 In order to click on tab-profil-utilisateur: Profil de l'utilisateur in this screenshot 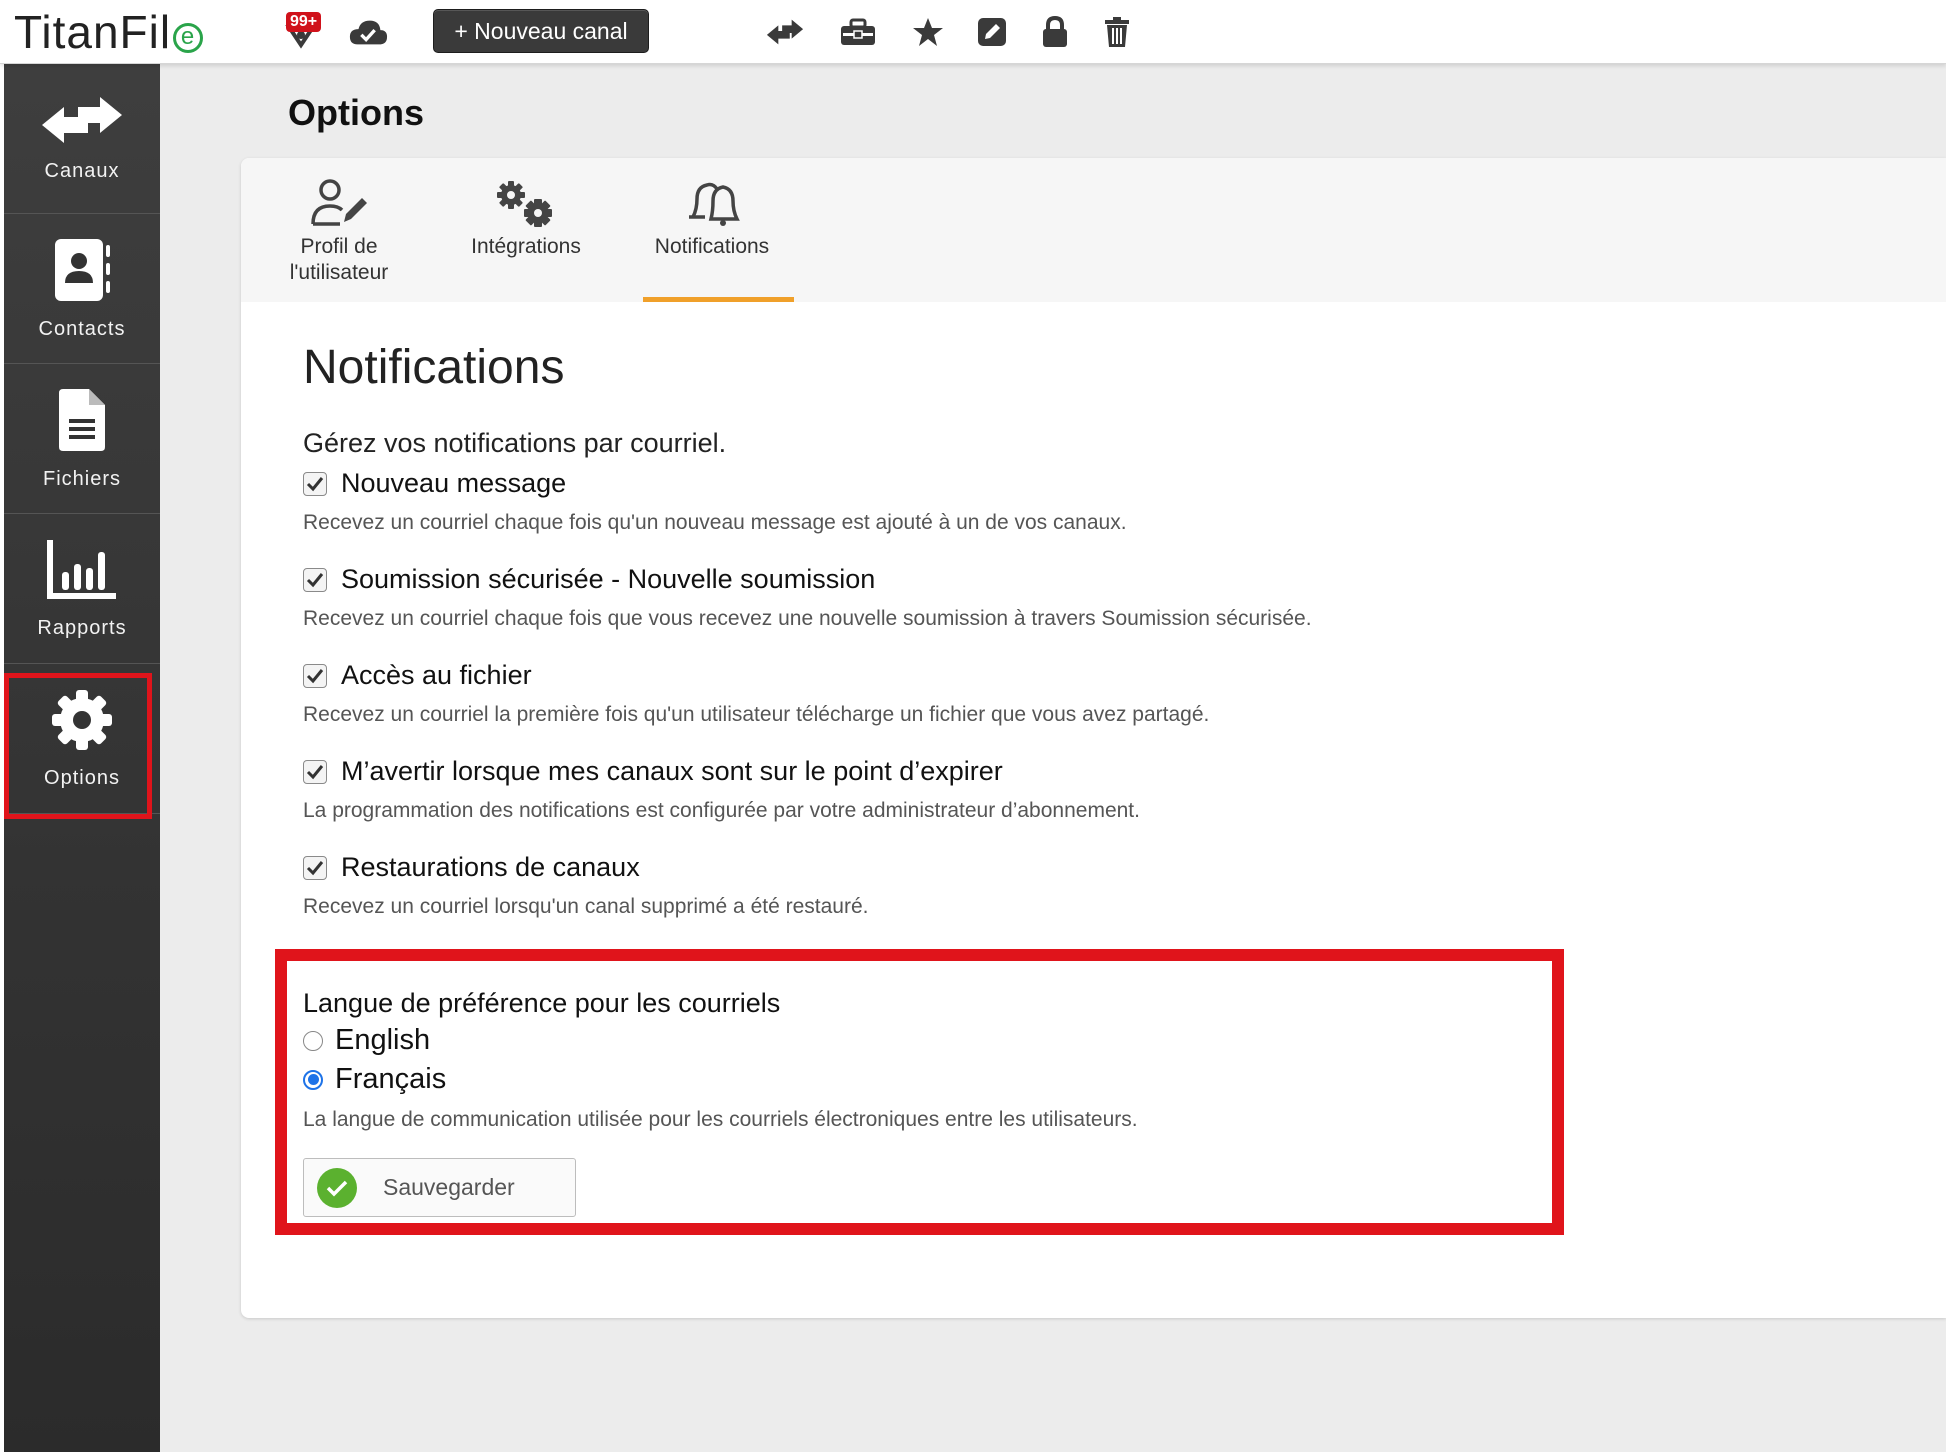, I will do `click(339, 229)`.